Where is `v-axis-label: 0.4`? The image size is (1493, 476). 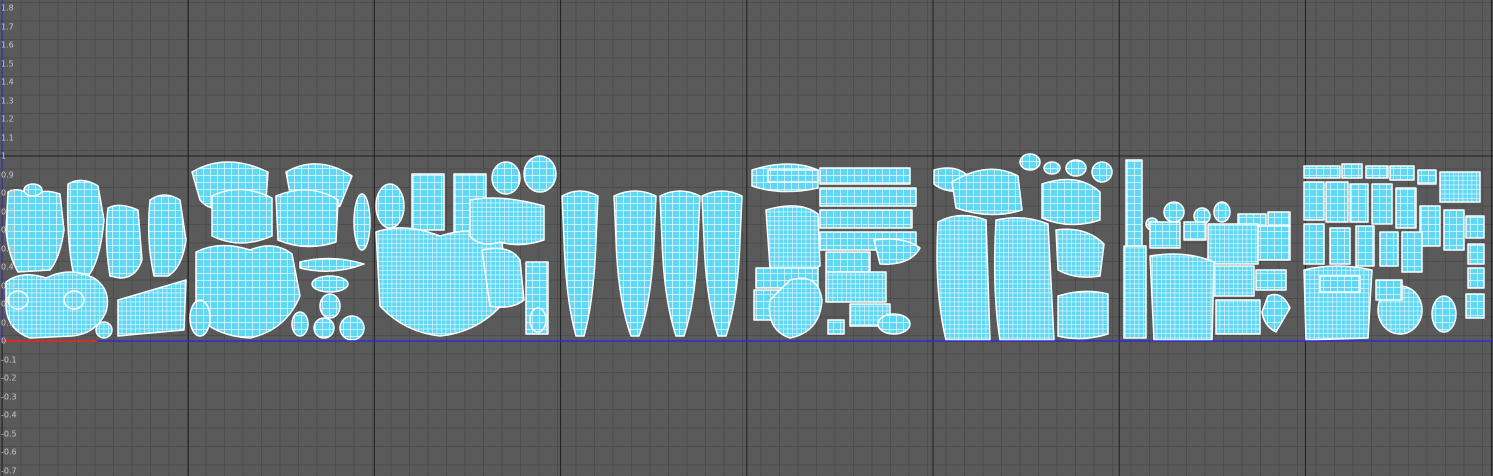
v-axis-label: 0.4 is located at coordinates (7, 267).